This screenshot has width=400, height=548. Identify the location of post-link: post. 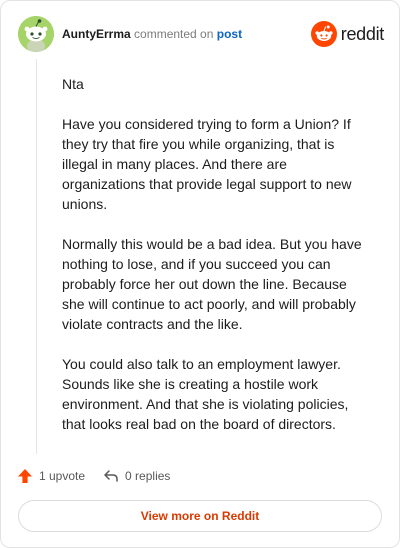
(229, 34).